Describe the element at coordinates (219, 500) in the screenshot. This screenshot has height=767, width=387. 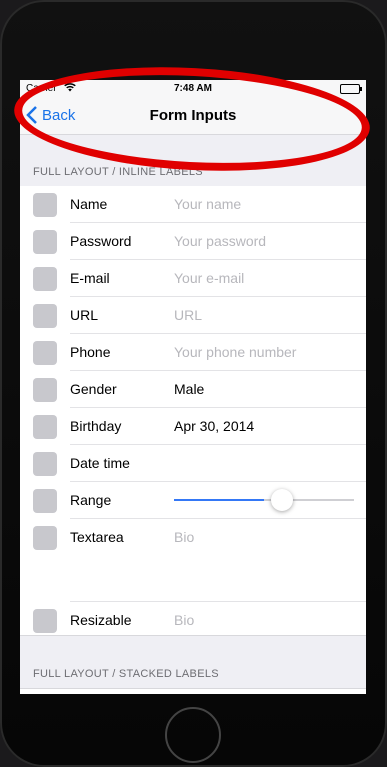
I see `slider-fill` at that location.